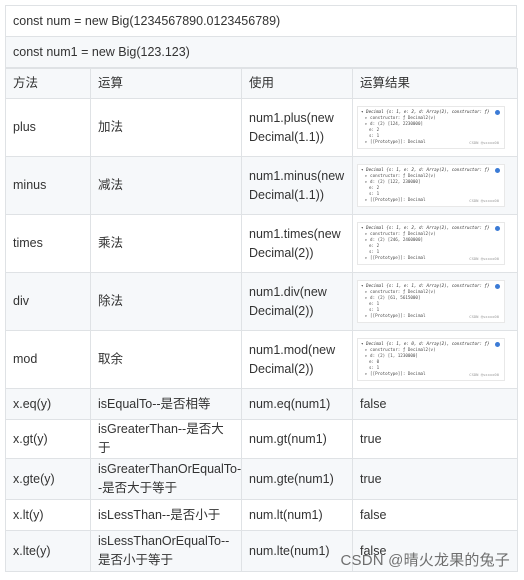 This screenshot has height=580, width=524. Describe the element at coordinates (297, 359) in the screenshot. I see `usage-cell: num1.mod(new Decimal(2))` at that location.